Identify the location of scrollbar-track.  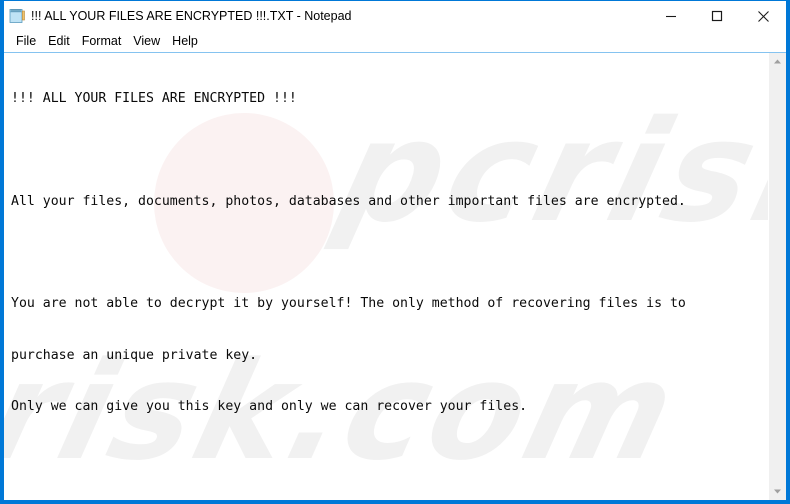
(777, 276).